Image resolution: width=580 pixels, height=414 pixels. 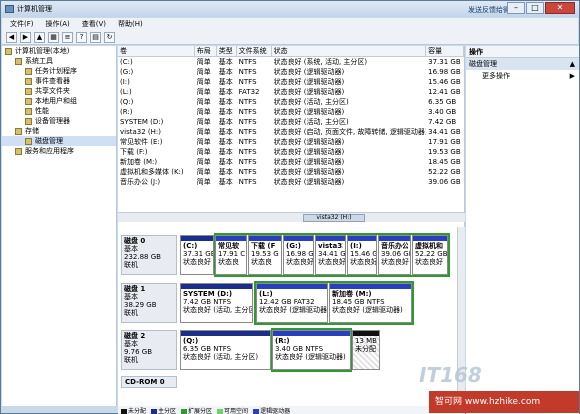 I want to click on volume-row: SYSTEM (D:) 简单 基本 NTFS 状态良好 (活动, 主分区) 7.42 GB, so click(x=291, y=122).